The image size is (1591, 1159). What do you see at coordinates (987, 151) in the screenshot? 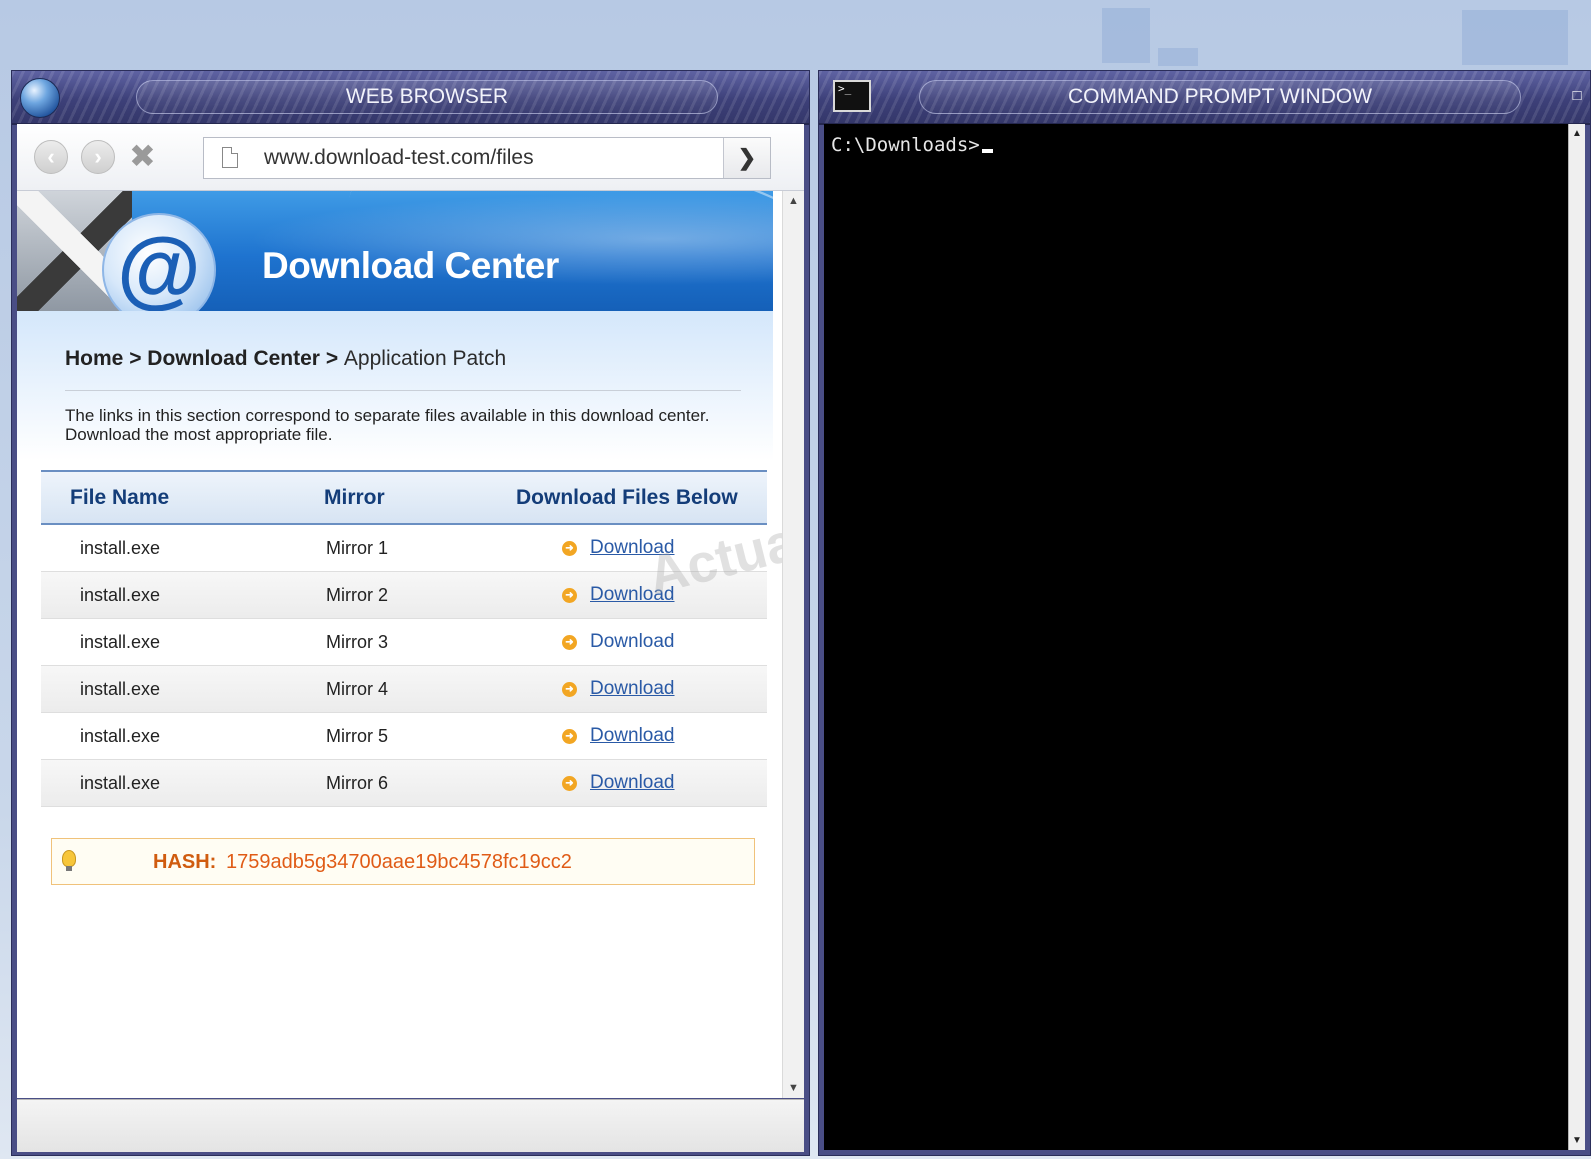
I see `text-cursor` at bounding box center [987, 151].